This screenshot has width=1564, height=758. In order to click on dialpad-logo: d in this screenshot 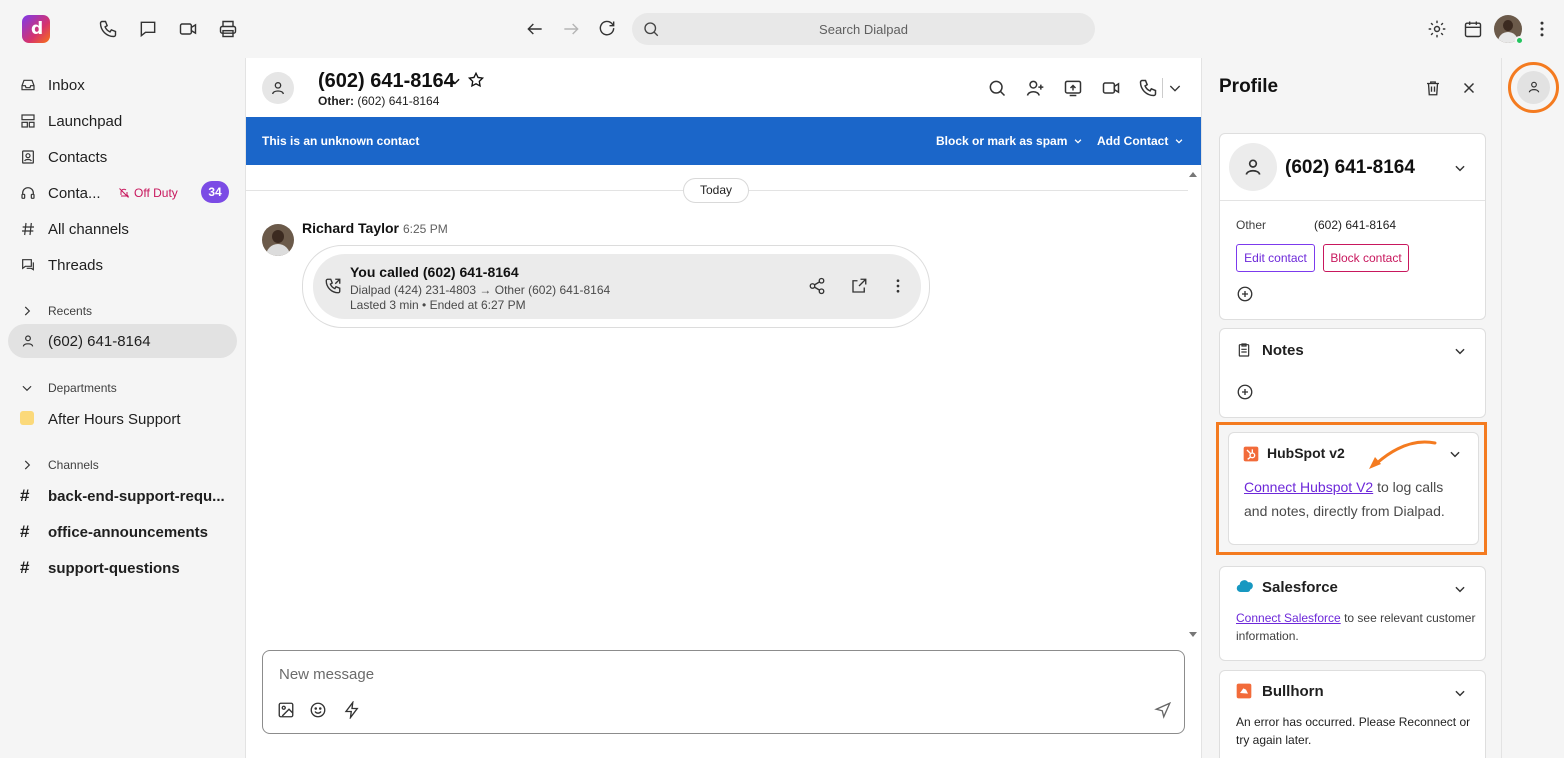, I will do `click(36, 29)`.